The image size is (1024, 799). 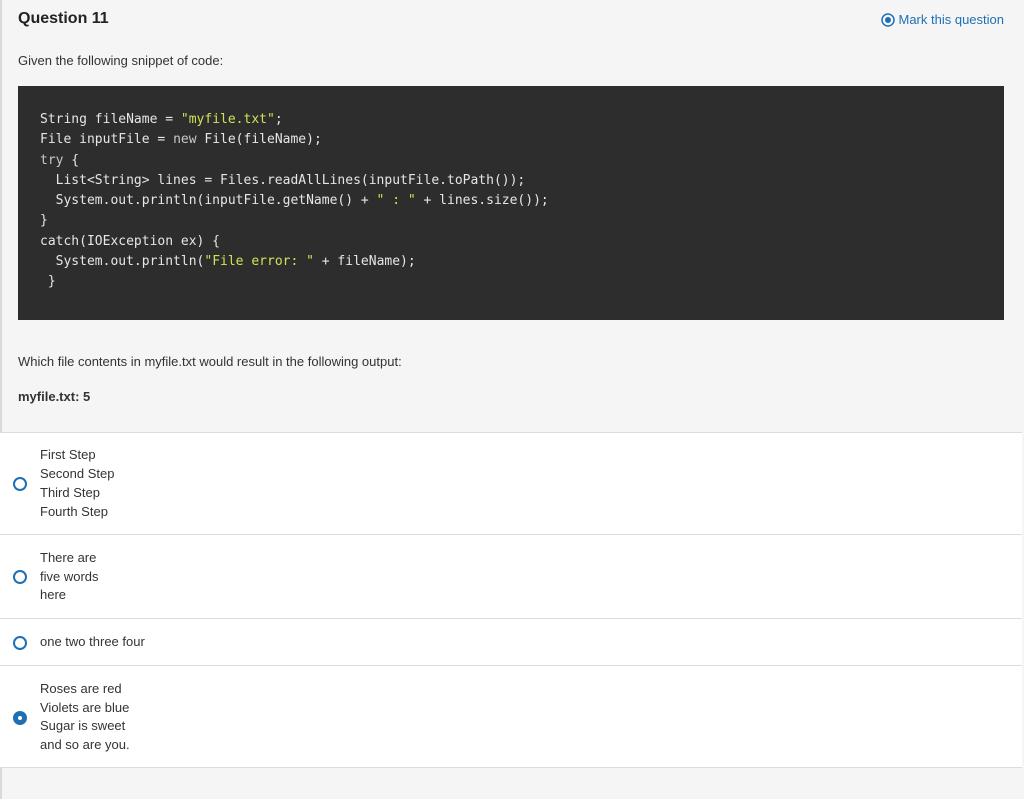 I want to click on code-token: catch(IOException ex) {, so click(x=130, y=241).